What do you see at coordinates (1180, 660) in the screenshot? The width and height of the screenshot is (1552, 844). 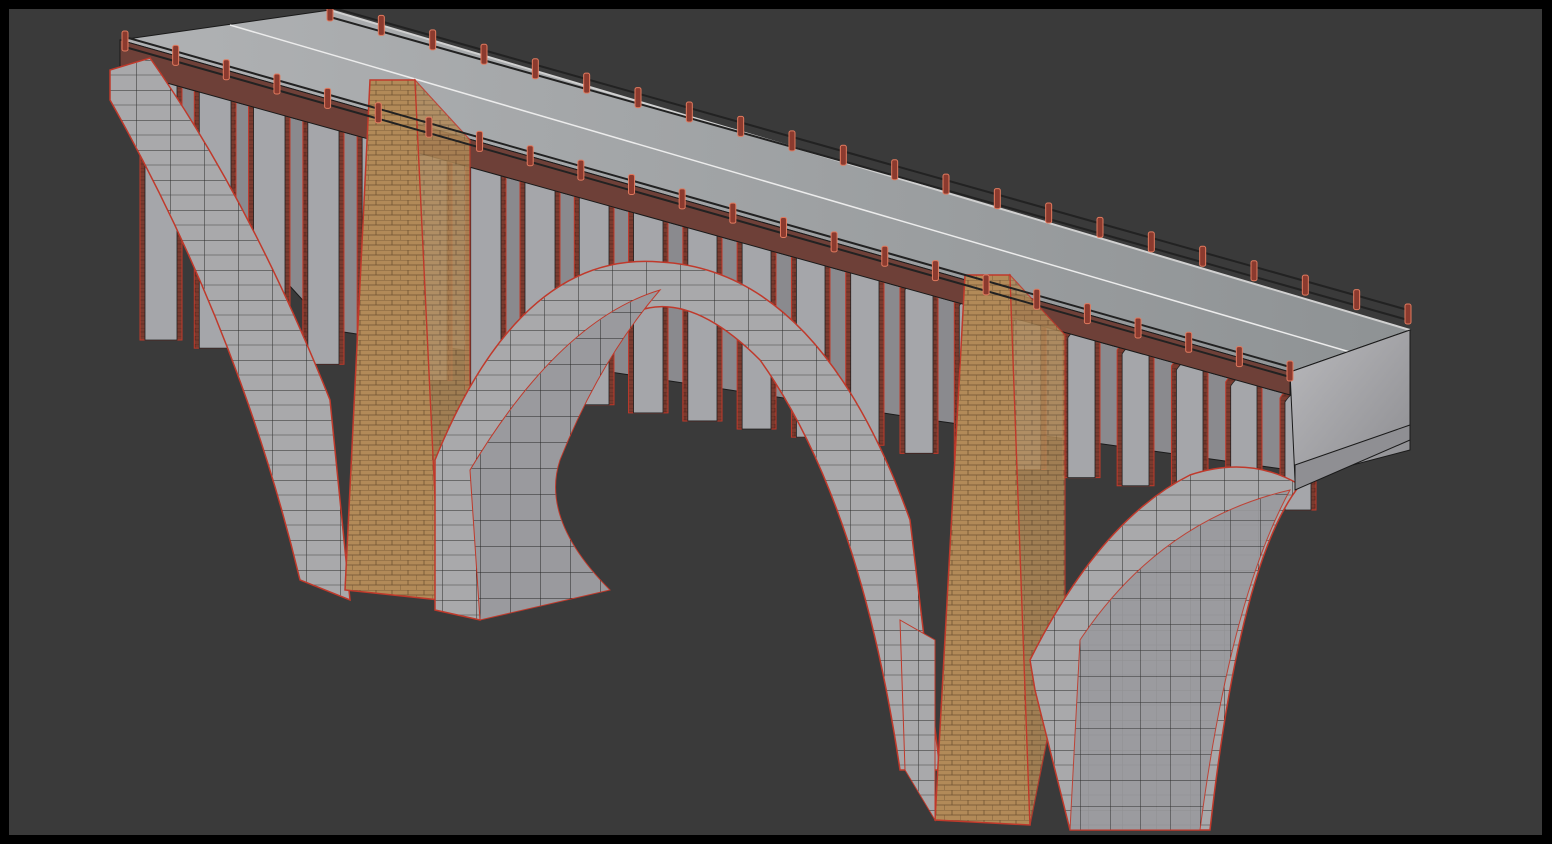 I see `right-arch-underside` at bounding box center [1180, 660].